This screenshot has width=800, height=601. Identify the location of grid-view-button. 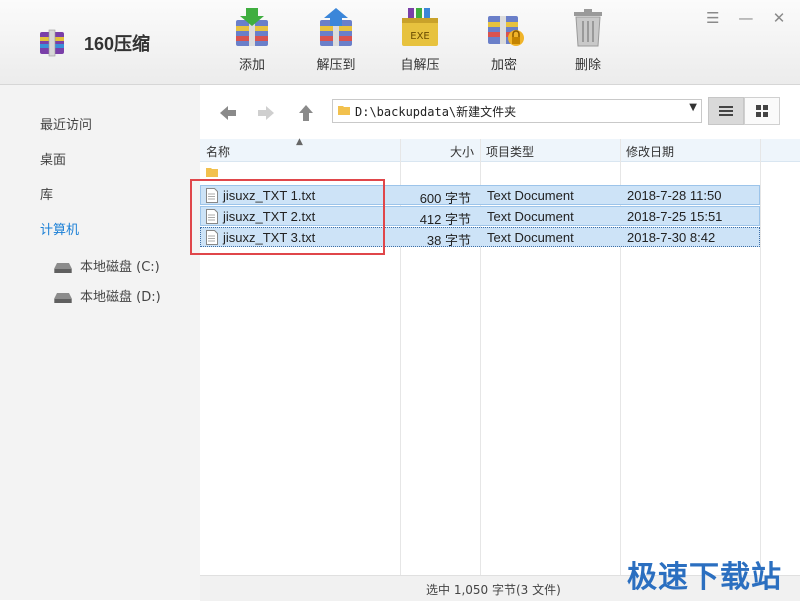
(762, 111).